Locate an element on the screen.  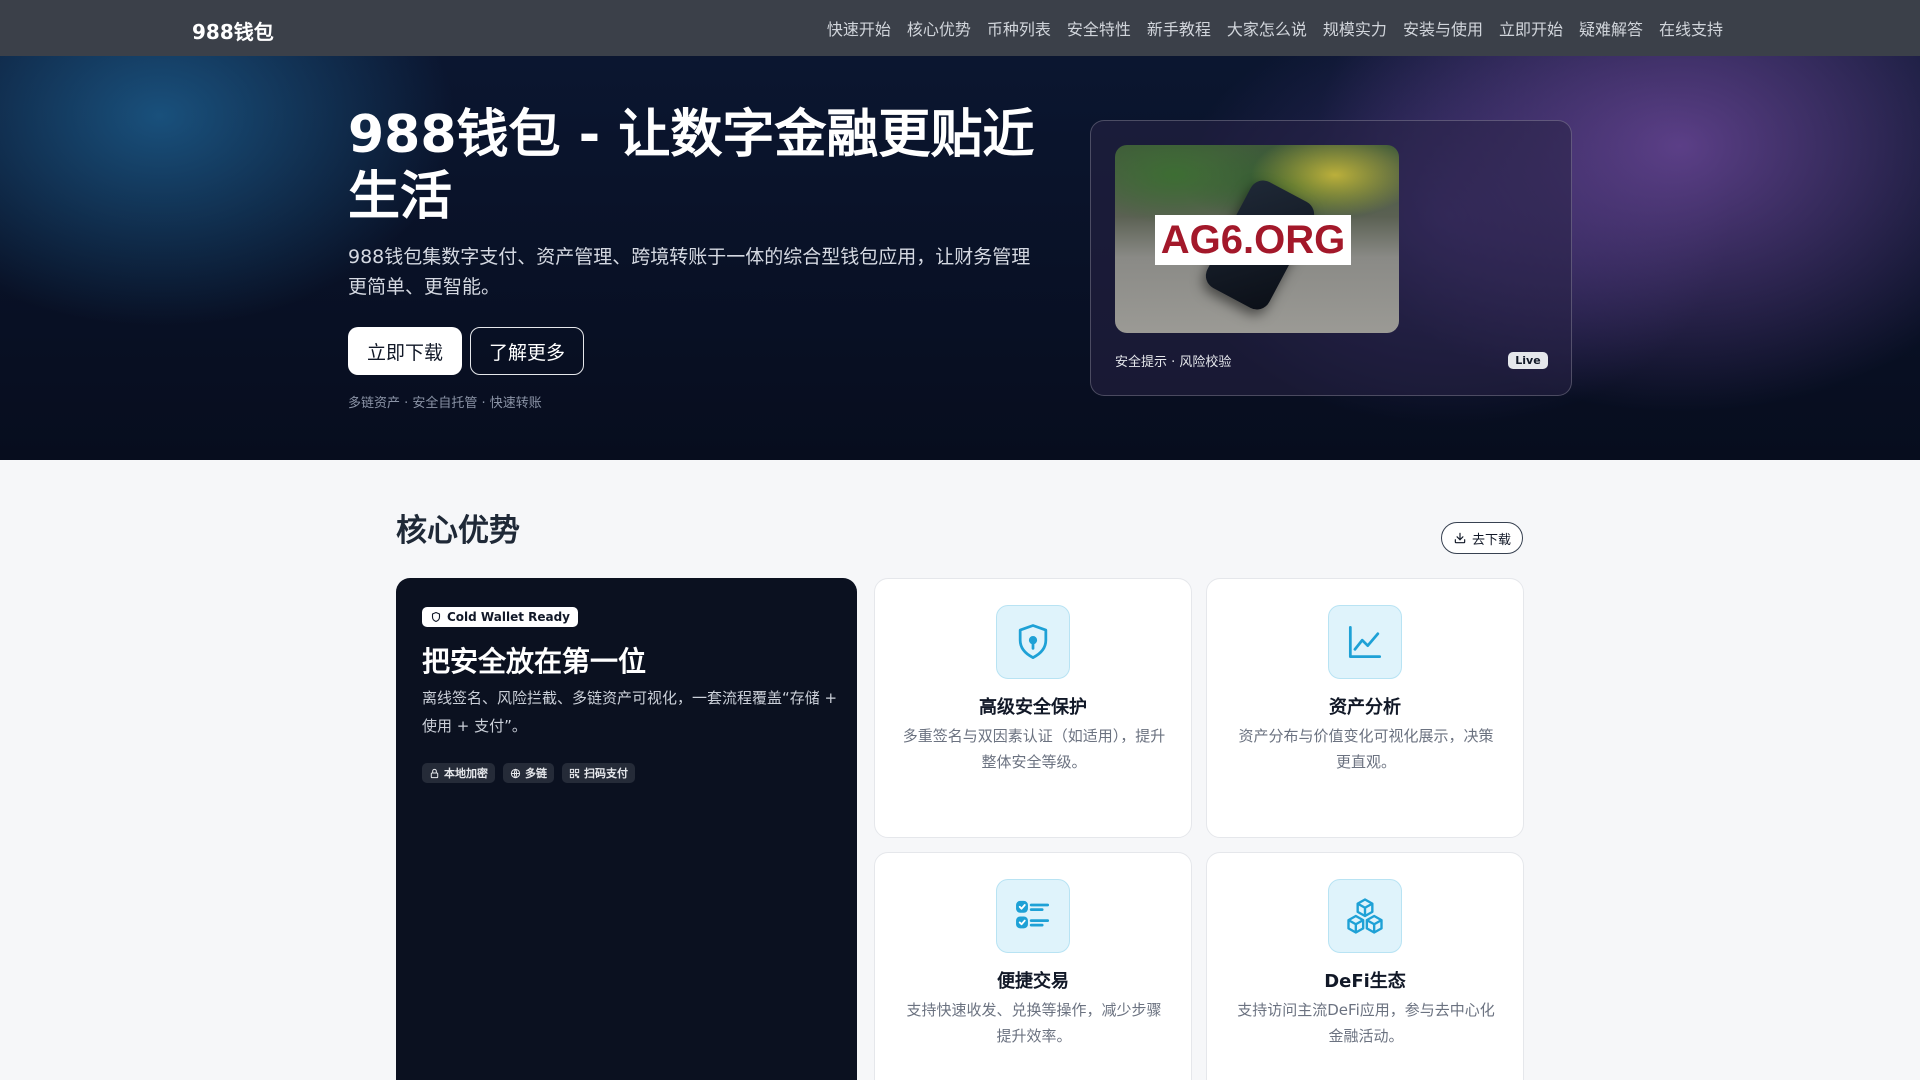
feature-card-description: 支持快速收发、兑换等操作，减少步骤提升效率。 is located at coordinates (1034, 1023).